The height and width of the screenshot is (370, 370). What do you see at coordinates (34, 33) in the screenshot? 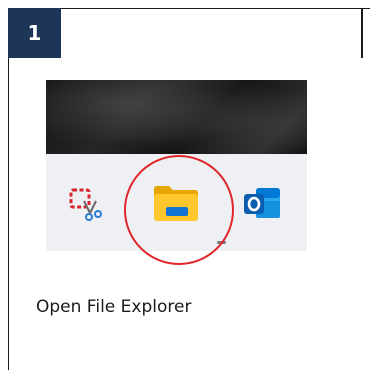
I see `step-number-badge: 1` at bounding box center [34, 33].